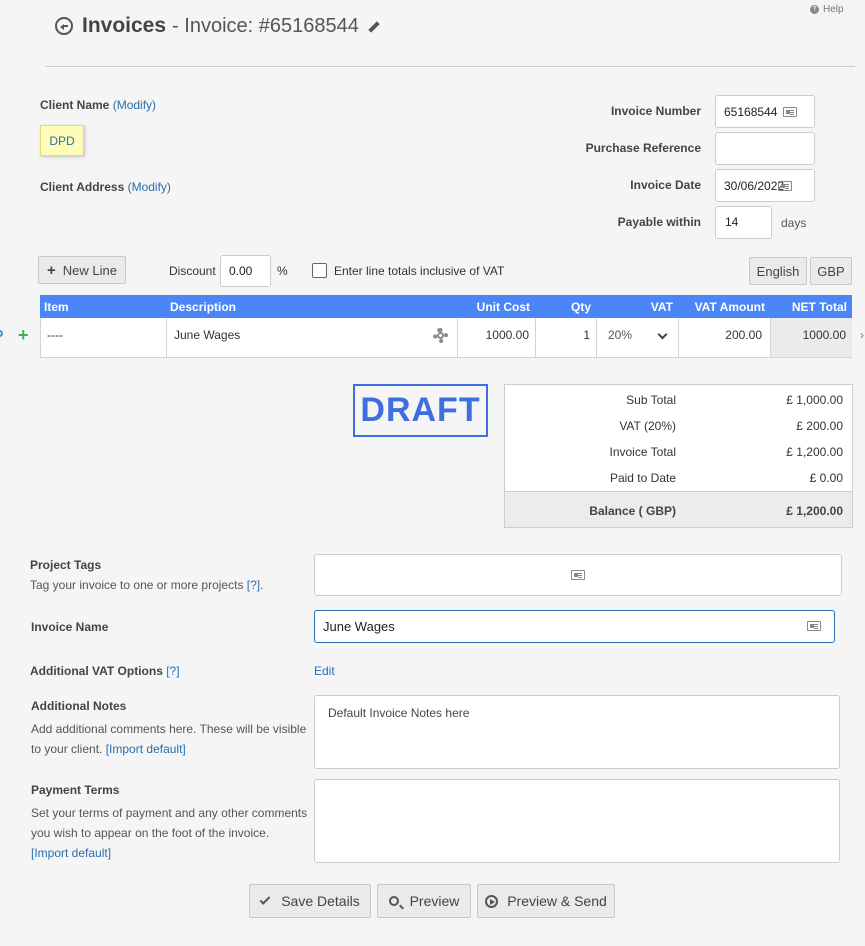 The height and width of the screenshot is (946, 865). Describe the element at coordinates (655, 111) in the screenshot. I see `invoice-number-label: Invoice Number` at that location.